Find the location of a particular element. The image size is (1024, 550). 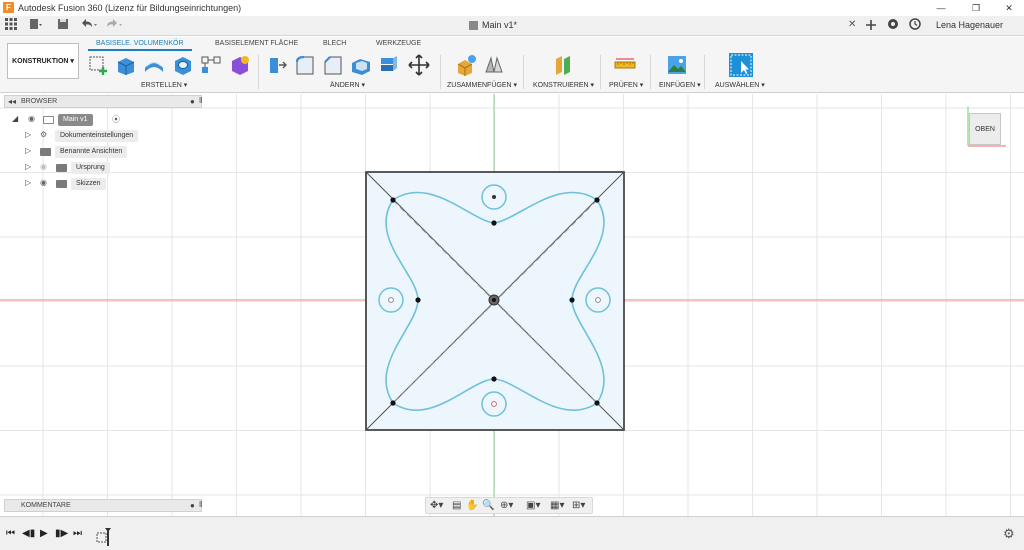

comments-add-icon: ● is located at coordinates (192, 505).